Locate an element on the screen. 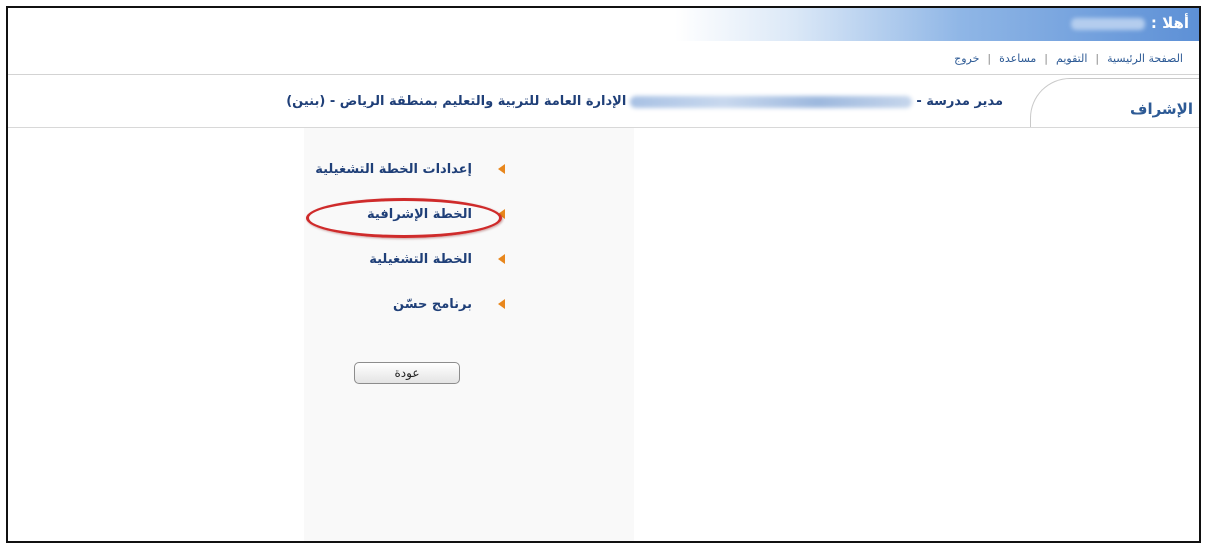 This screenshot has width=1207, height=547. section-tab-label: الإشراف is located at coordinates (1161, 109).